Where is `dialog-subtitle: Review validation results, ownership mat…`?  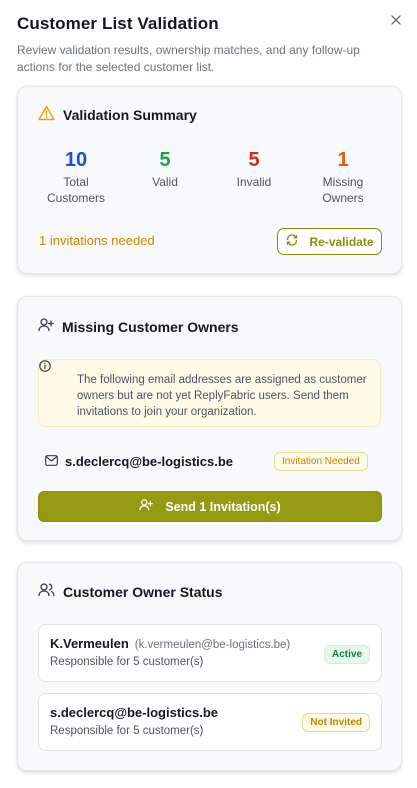
dialog-subtitle: Review validation results, ownership mat… is located at coordinates (188, 58).